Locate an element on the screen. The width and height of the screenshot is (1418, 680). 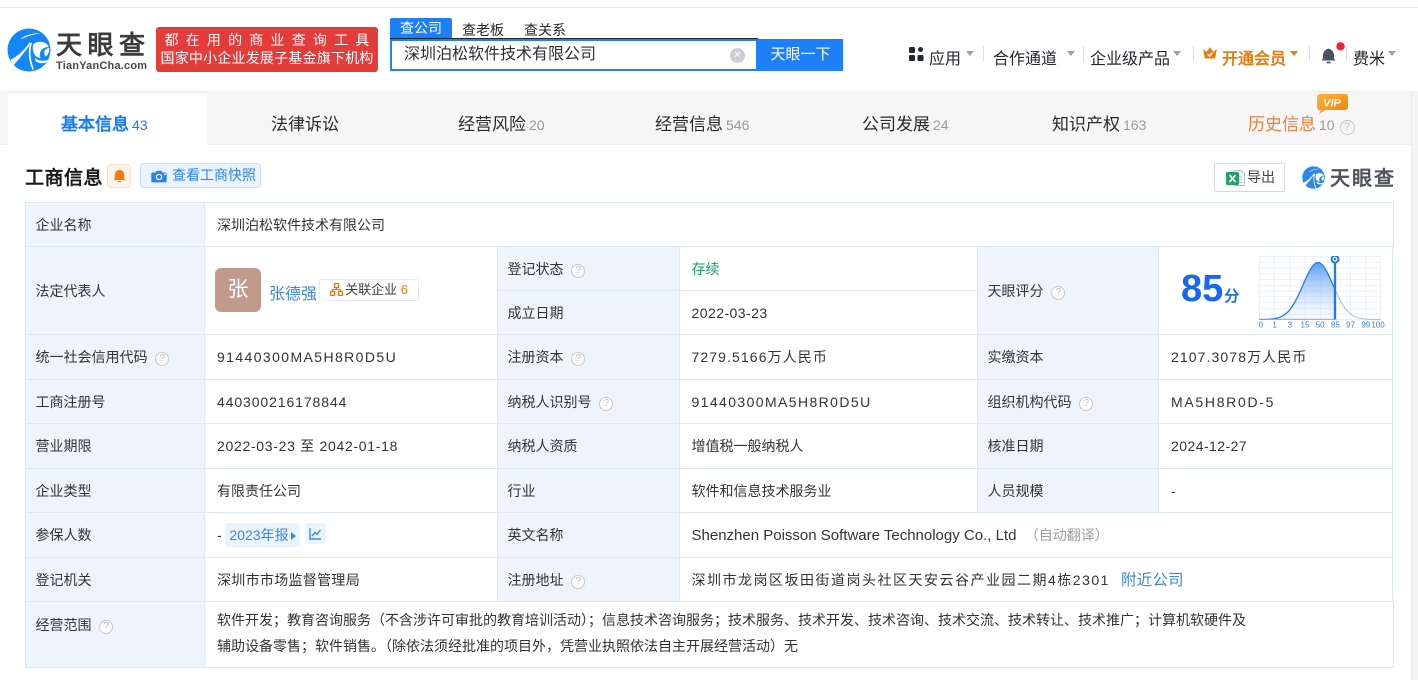
svg-text: 1 is located at coordinates (1274, 325).